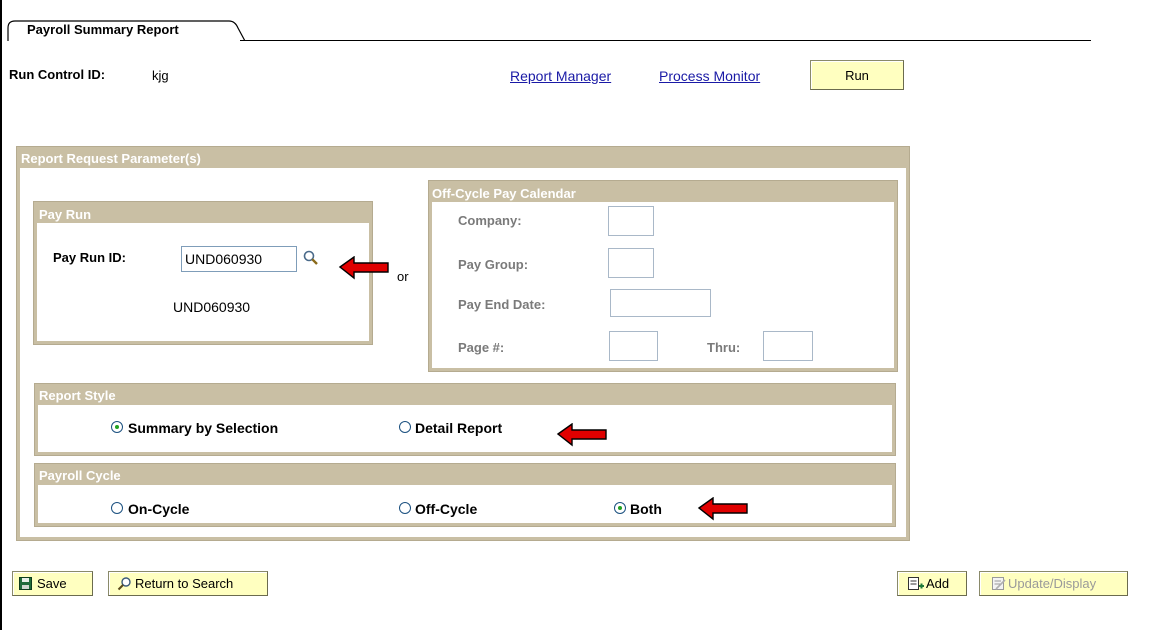 The width and height of the screenshot is (1151, 630). I want to click on company-label: Company:, so click(490, 220).